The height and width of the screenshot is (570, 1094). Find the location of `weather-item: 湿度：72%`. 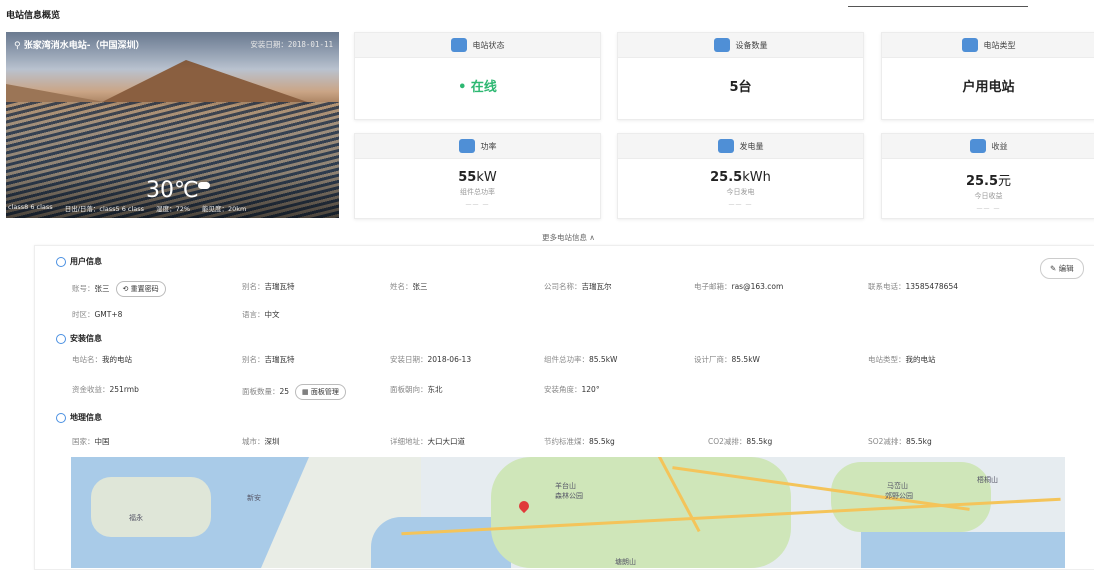

weather-item: 湿度：72% is located at coordinates (173, 209).